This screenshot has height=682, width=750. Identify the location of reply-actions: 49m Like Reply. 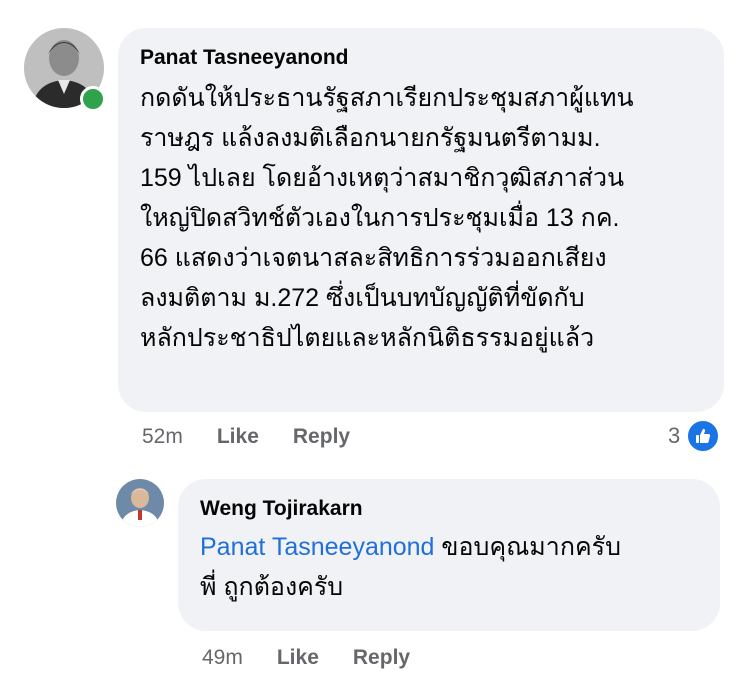
(306, 658).